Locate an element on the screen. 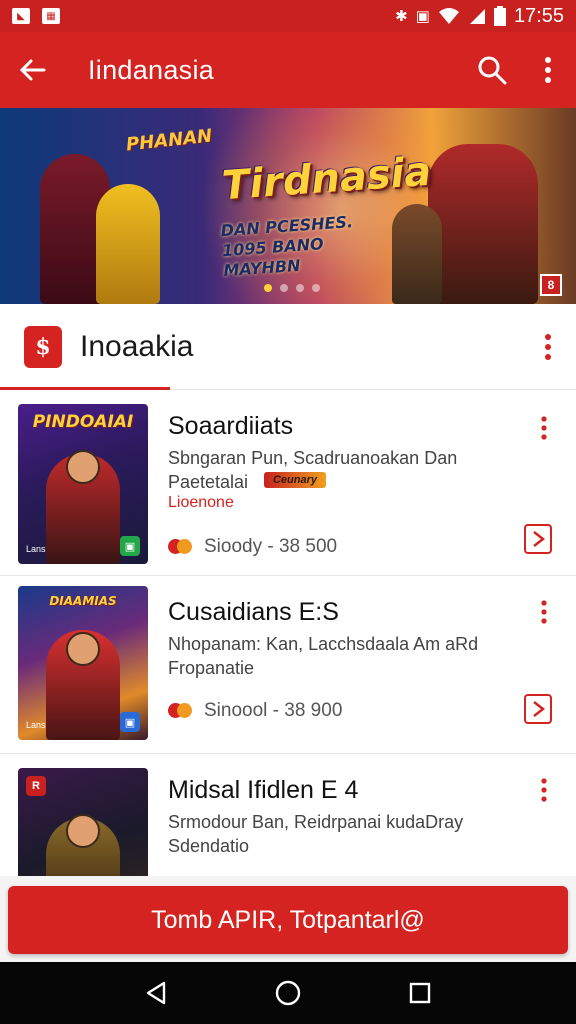 The image size is (576, 1024). thumbnail-badge-icon: R is located at coordinates (36, 786).